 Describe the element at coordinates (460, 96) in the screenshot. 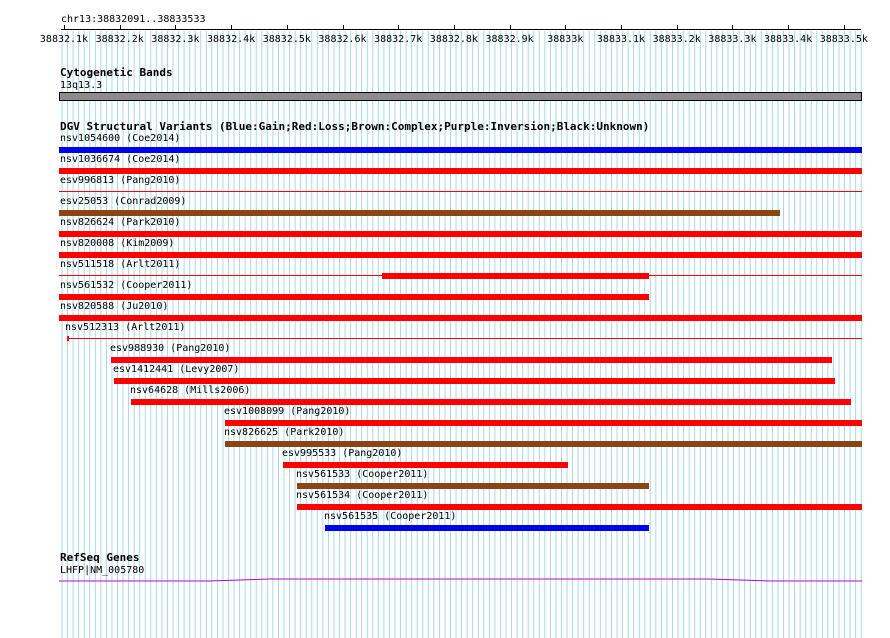

I see `cytoband-bar` at that location.